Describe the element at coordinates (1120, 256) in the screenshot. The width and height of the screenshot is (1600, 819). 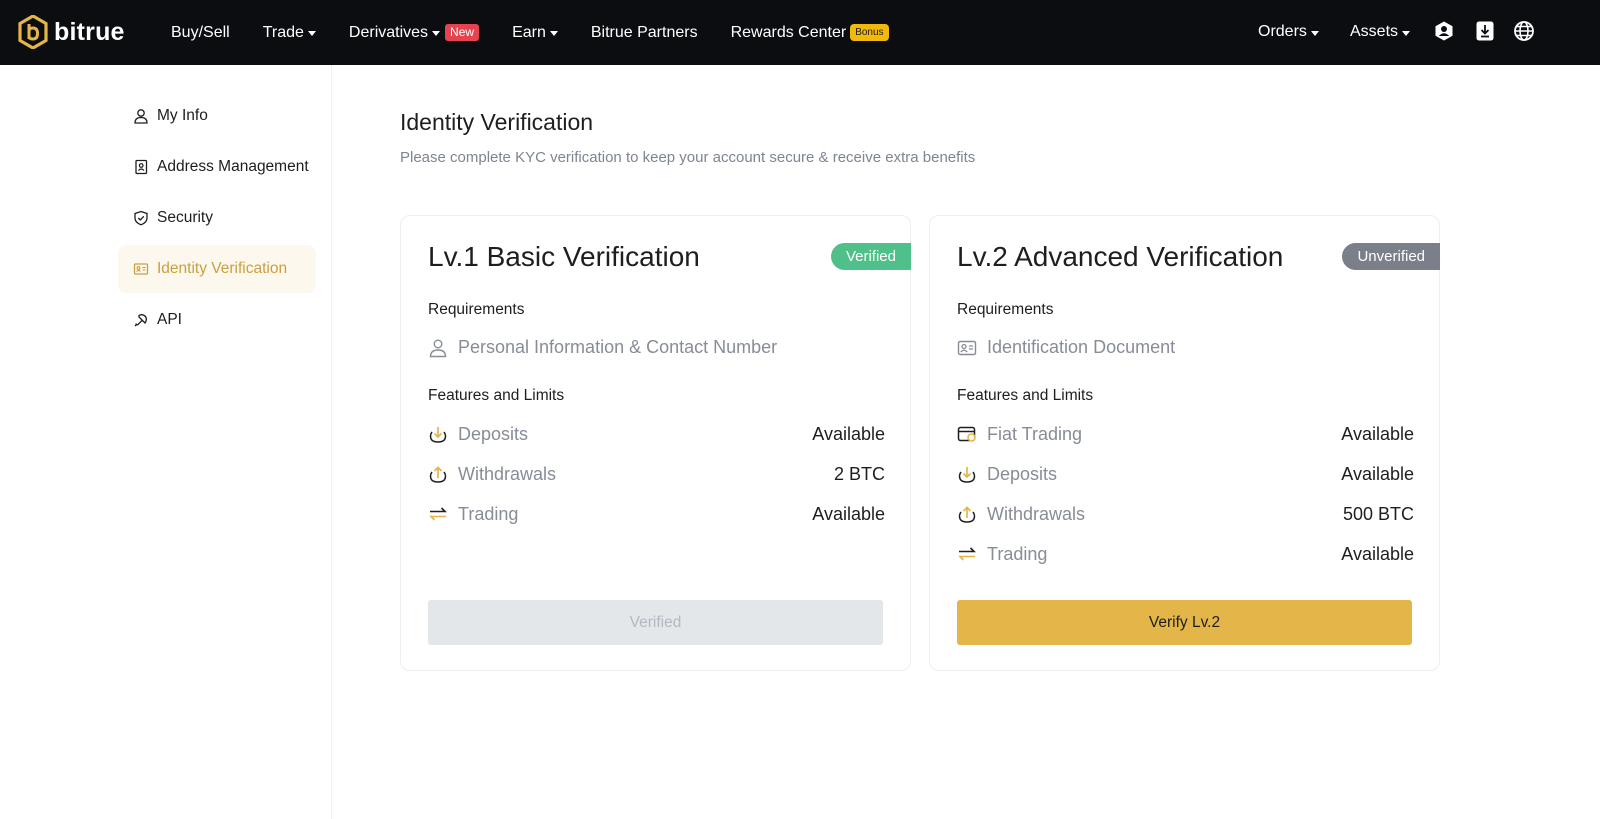
I see `card-title: Lv.2 Advanced Verification` at that location.